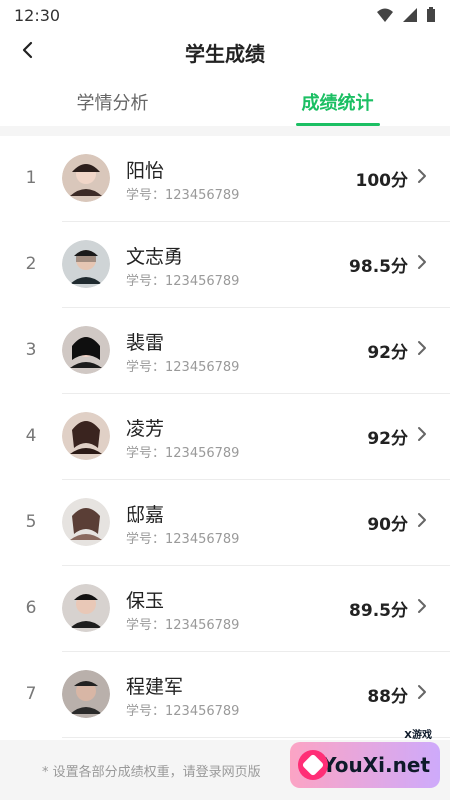 The height and width of the screenshot is (800, 450). What do you see at coordinates (31, 264) in the screenshot?
I see `rank-number: 2` at bounding box center [31, 264].